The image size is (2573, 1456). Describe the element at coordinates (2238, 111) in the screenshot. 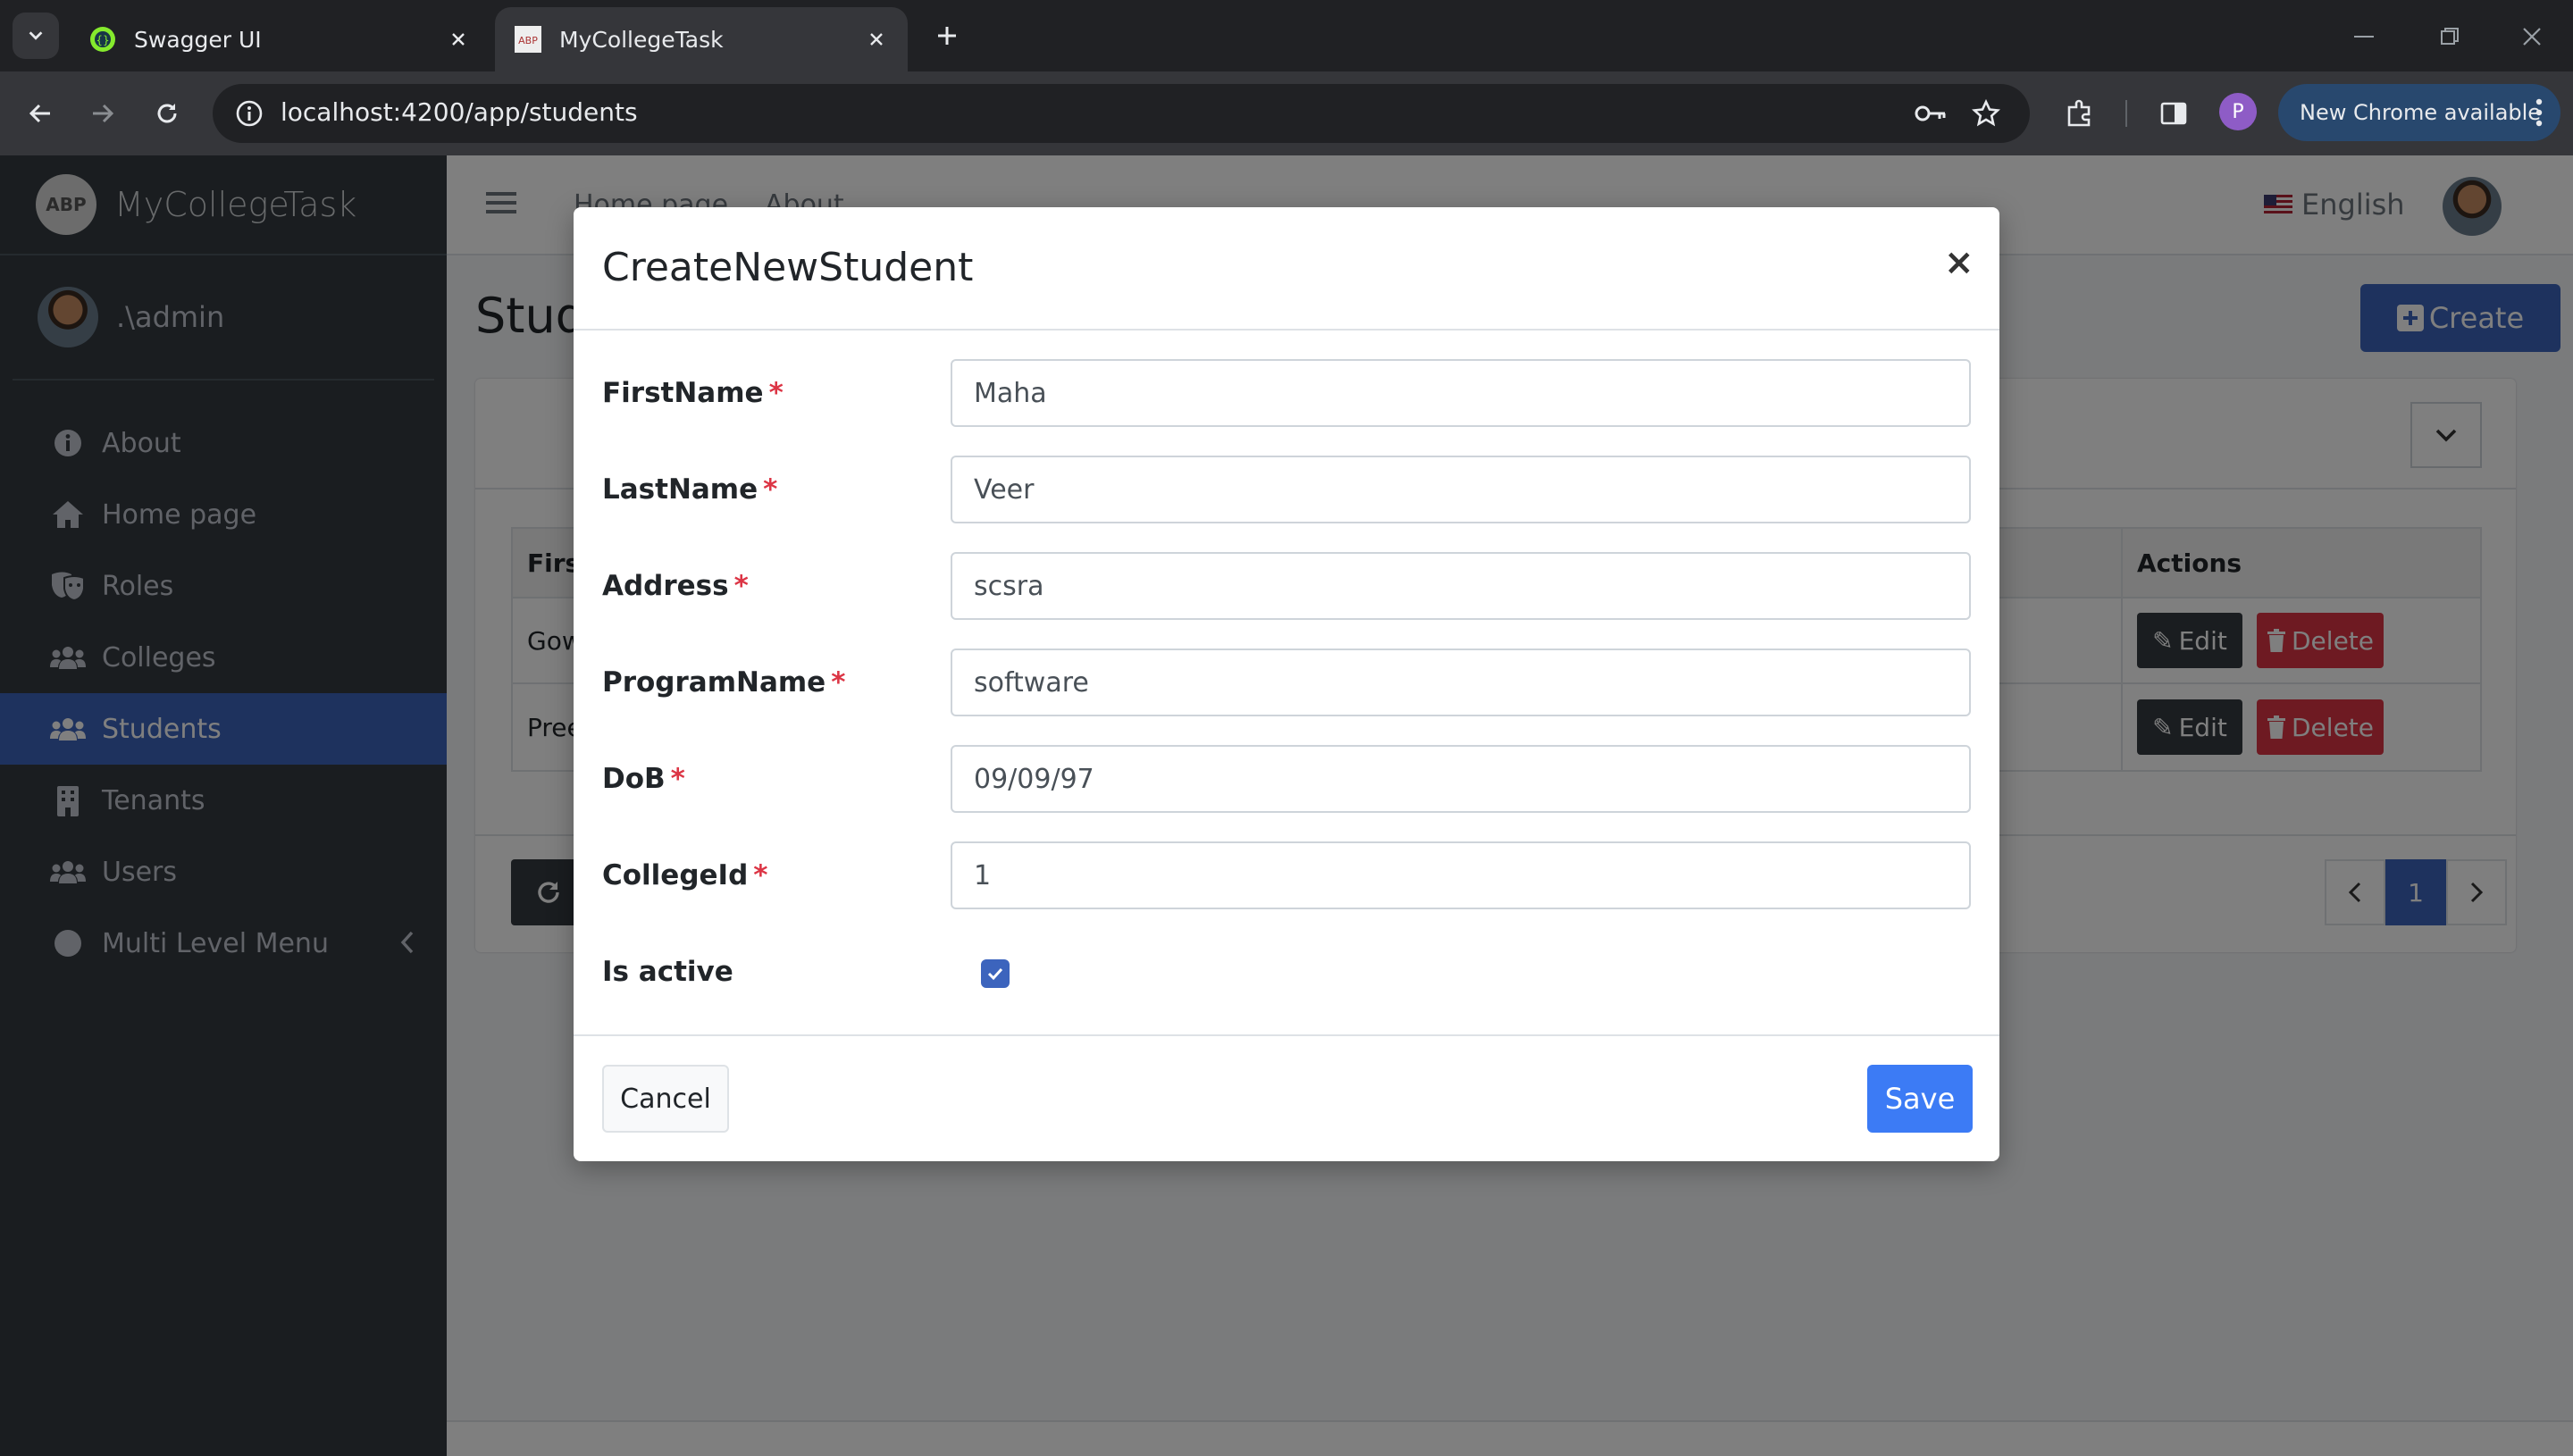

I see `profile-avatar: P` at that location.